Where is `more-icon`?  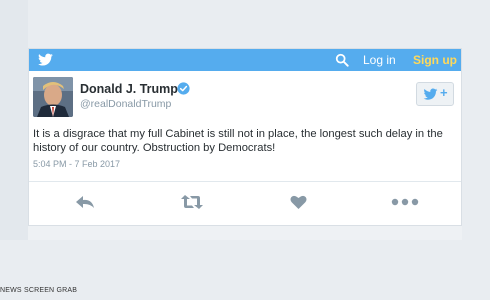
more-icon is located at coordinates (405, 202).